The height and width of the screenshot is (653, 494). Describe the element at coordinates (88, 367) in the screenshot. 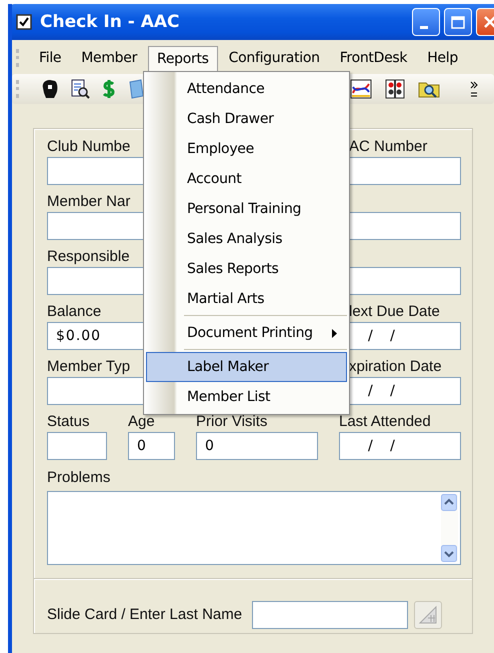

I see `field-label: Member Typ` at that location.